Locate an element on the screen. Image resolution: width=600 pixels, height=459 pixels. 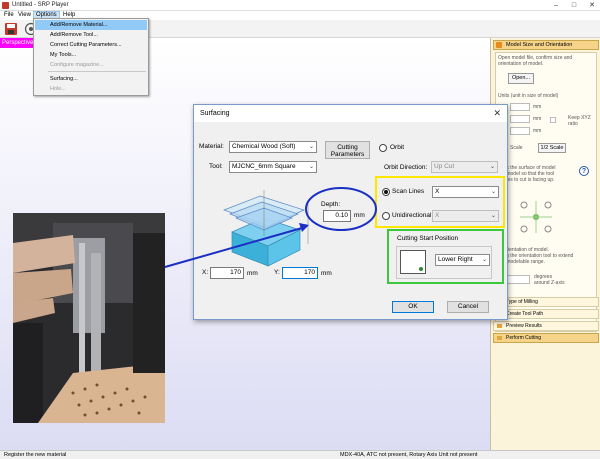
orbit-radio is located at coordinates (383, 148).